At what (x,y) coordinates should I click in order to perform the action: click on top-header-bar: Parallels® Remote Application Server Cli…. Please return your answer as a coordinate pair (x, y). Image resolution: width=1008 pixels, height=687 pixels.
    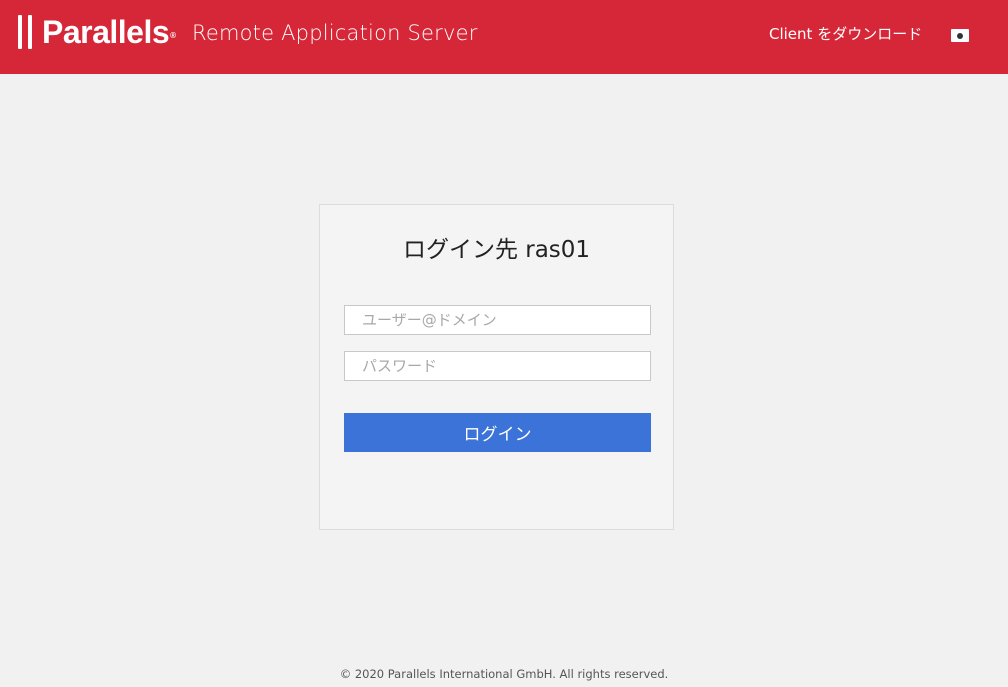
    Looking at the image, I should click on (504, 37).